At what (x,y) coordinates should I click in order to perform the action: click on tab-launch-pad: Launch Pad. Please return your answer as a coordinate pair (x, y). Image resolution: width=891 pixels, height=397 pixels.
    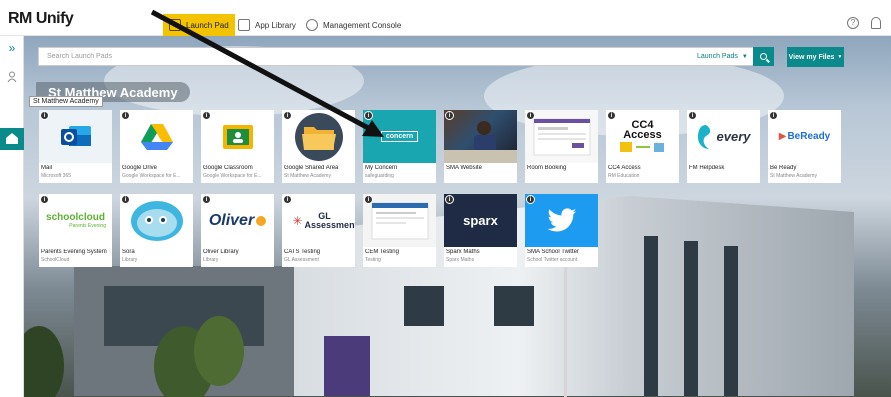
    Looking at the image, I should click on (199, 25).